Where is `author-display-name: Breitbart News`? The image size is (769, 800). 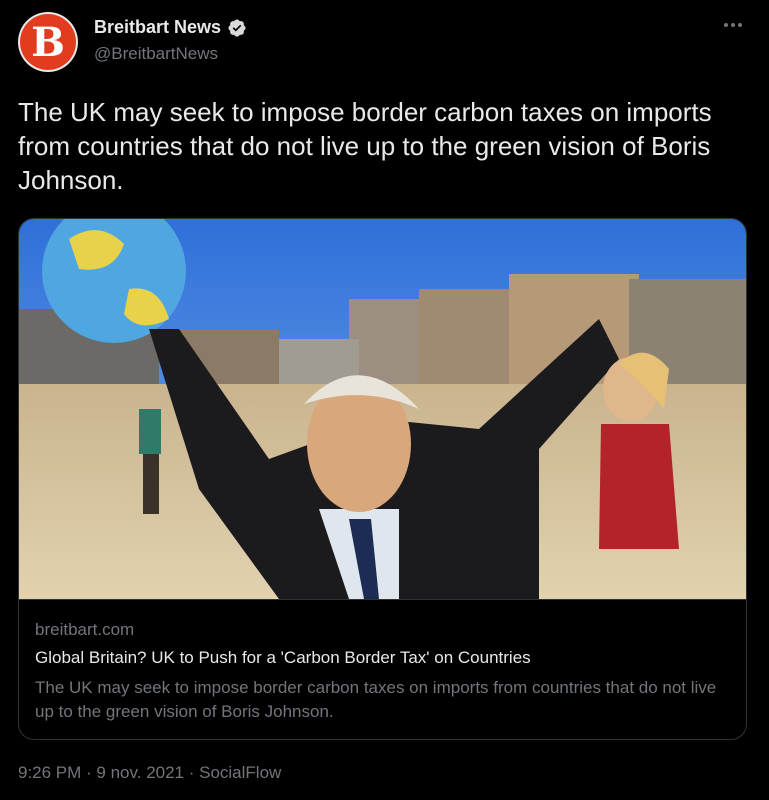
author-display-name: Breitbart News is located at coordinates (157, 27).